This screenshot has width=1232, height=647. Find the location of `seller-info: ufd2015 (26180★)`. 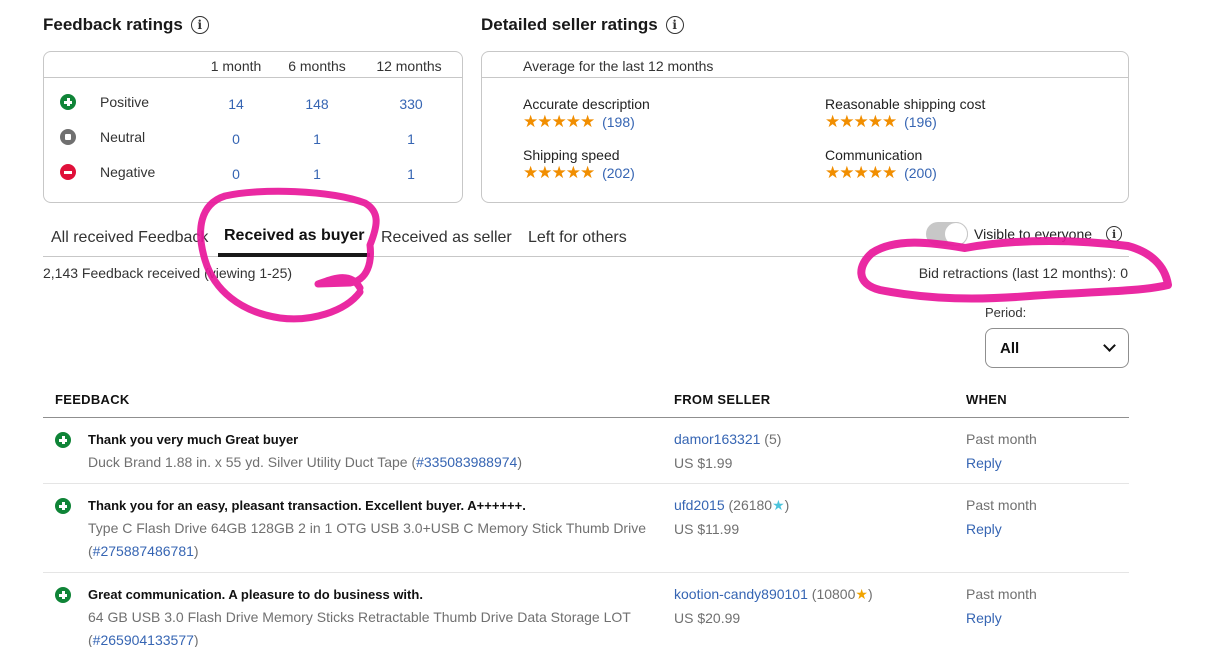

seller-info: ufd2015 (26180★) is located at coordinates (731, 505).